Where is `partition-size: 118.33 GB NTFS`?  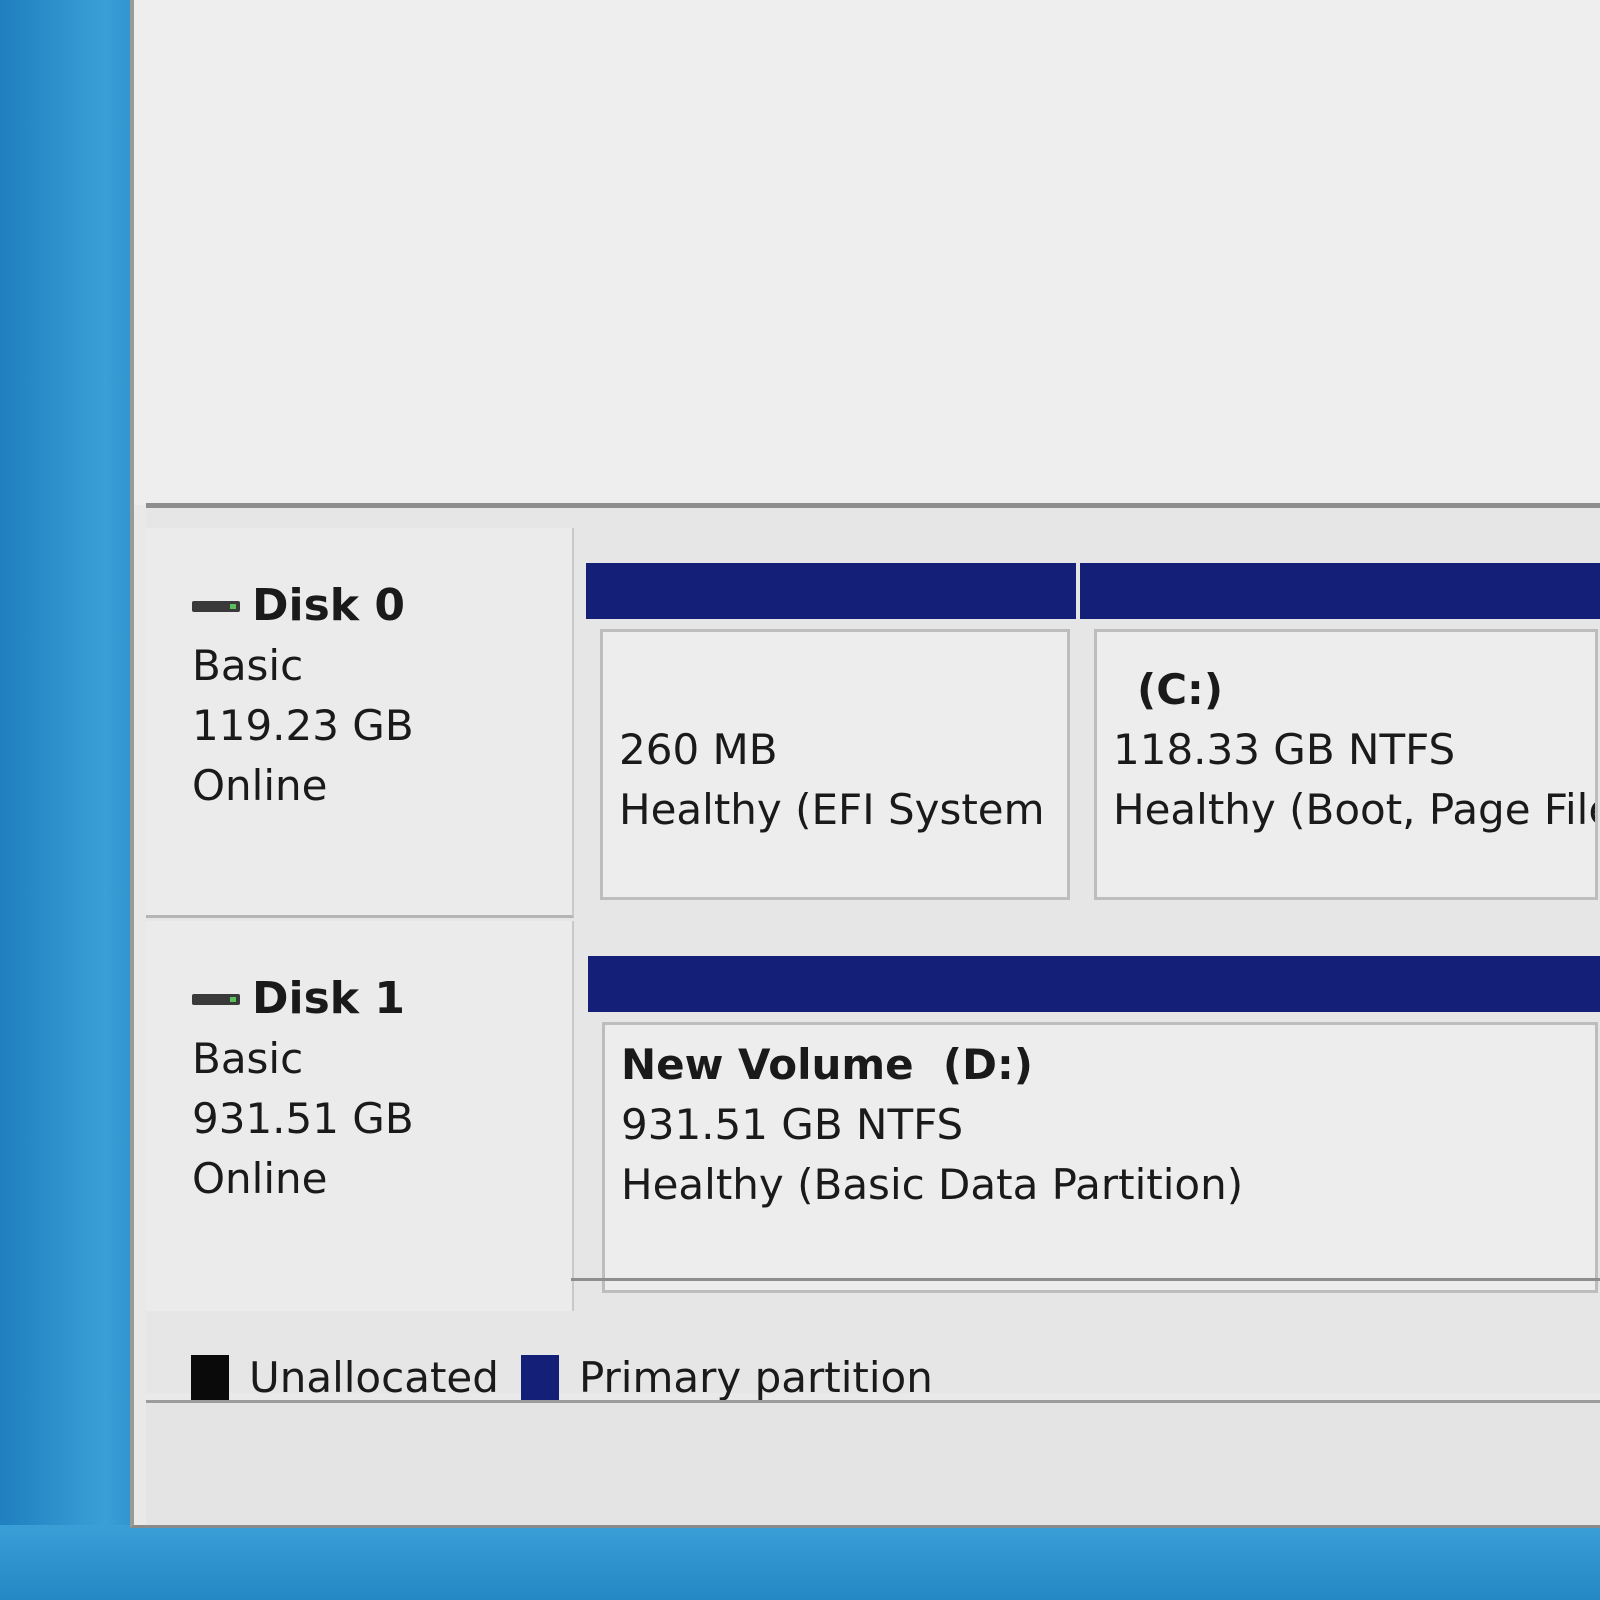 partition-size: 118.33 GB NTFS is located at coordinates (1284, 749).